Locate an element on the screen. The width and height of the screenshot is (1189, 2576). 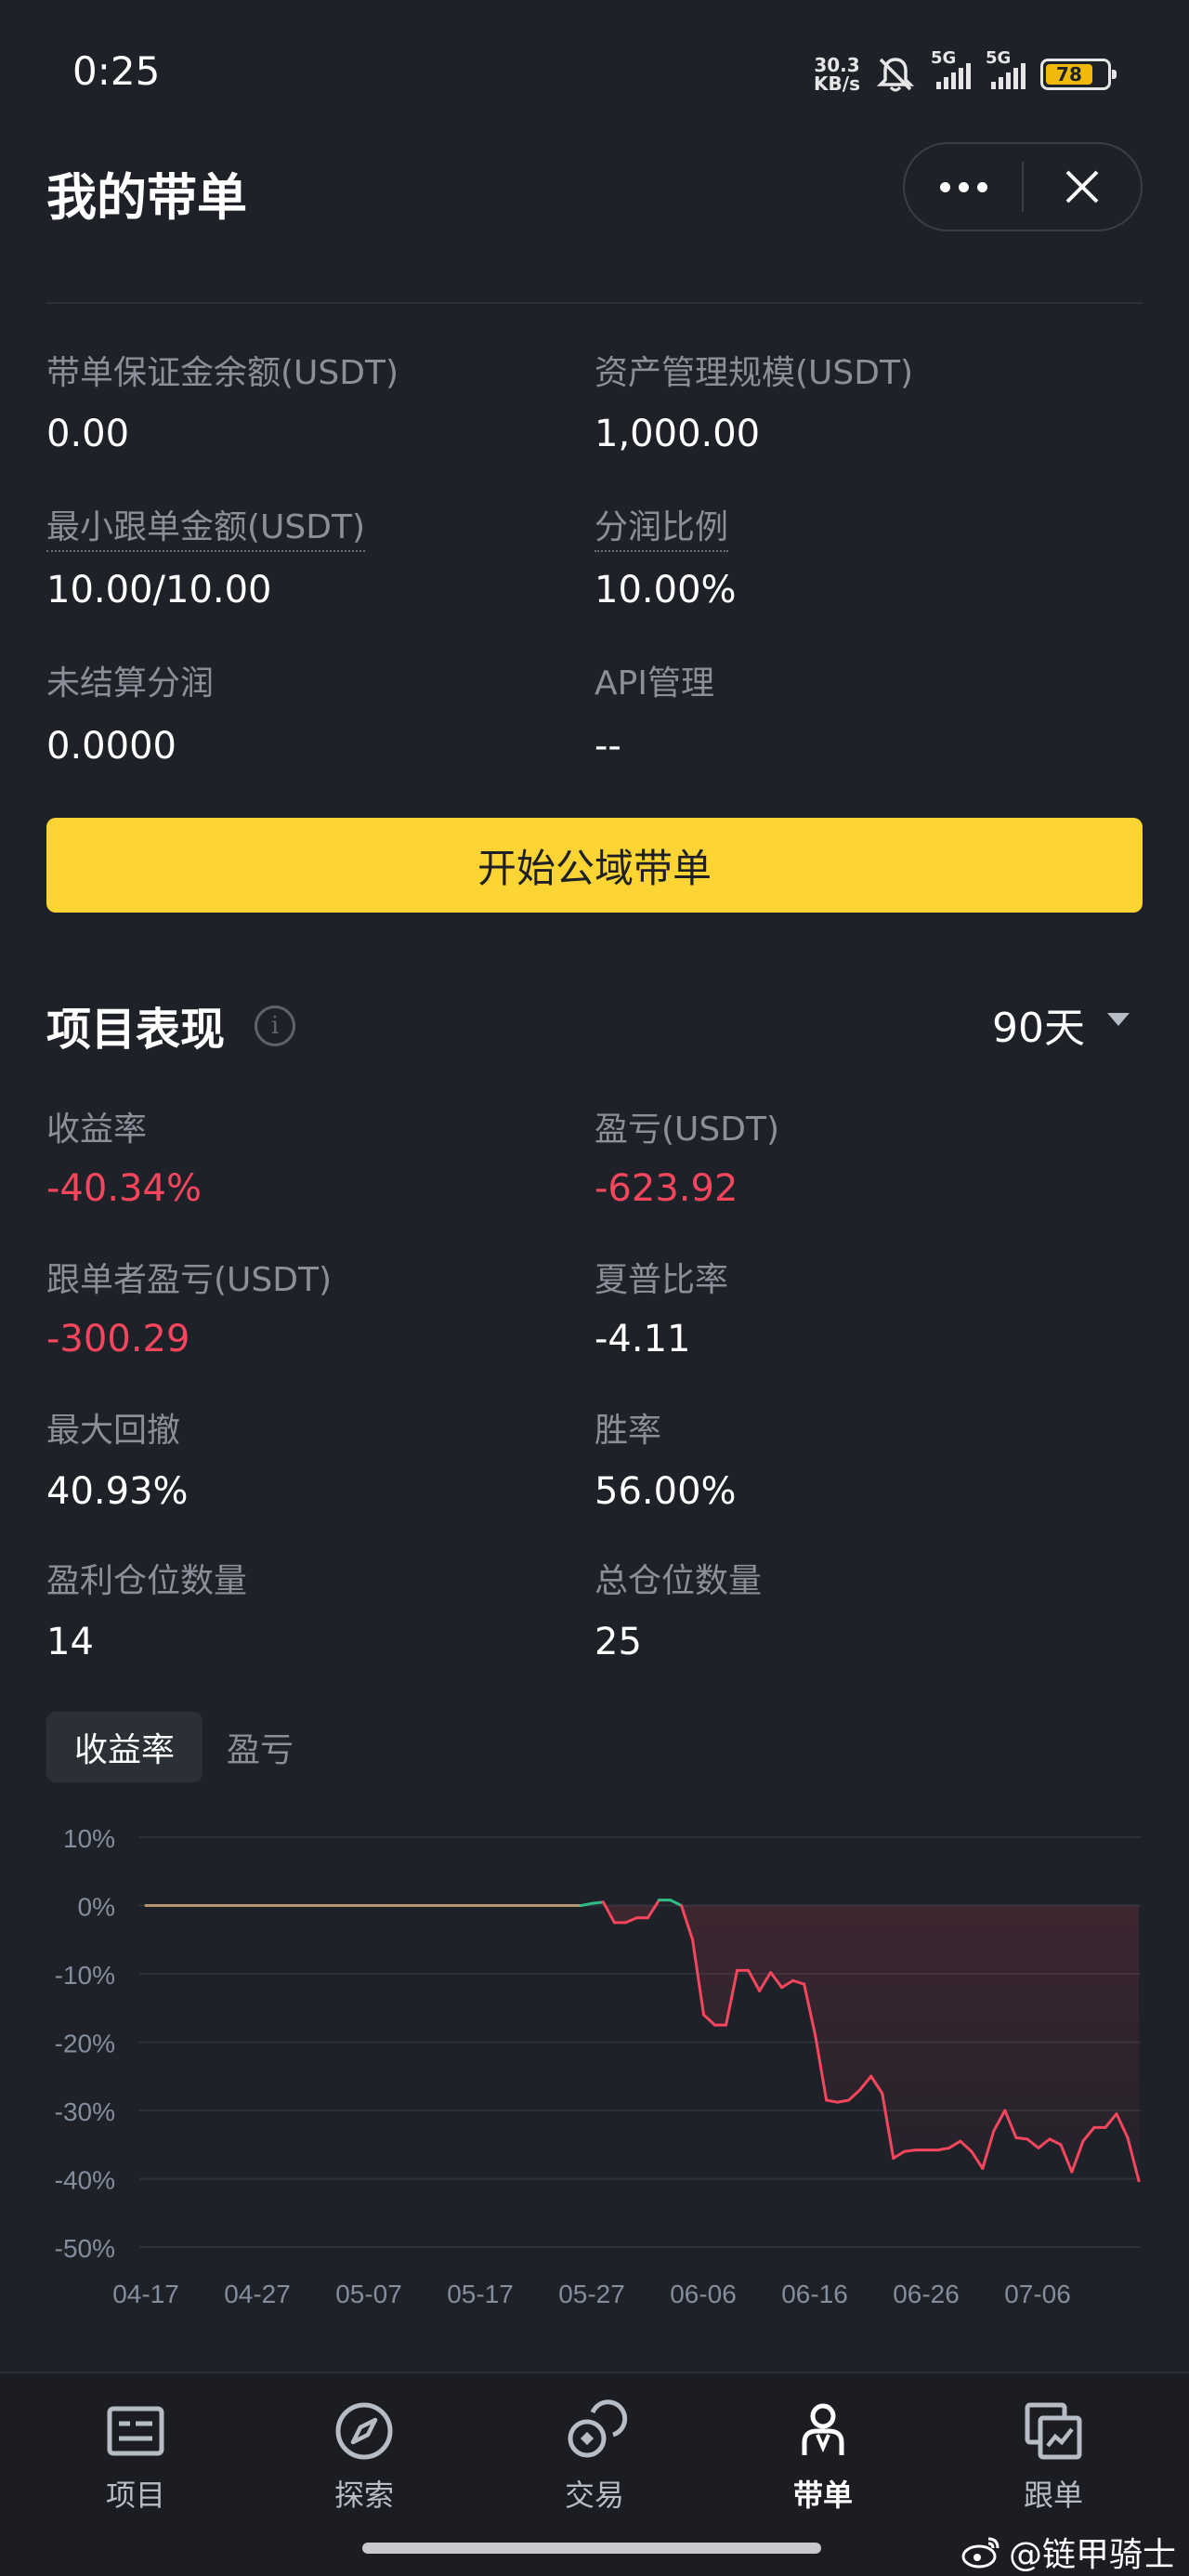
api-value: -- is located at coordinates (607, 746).